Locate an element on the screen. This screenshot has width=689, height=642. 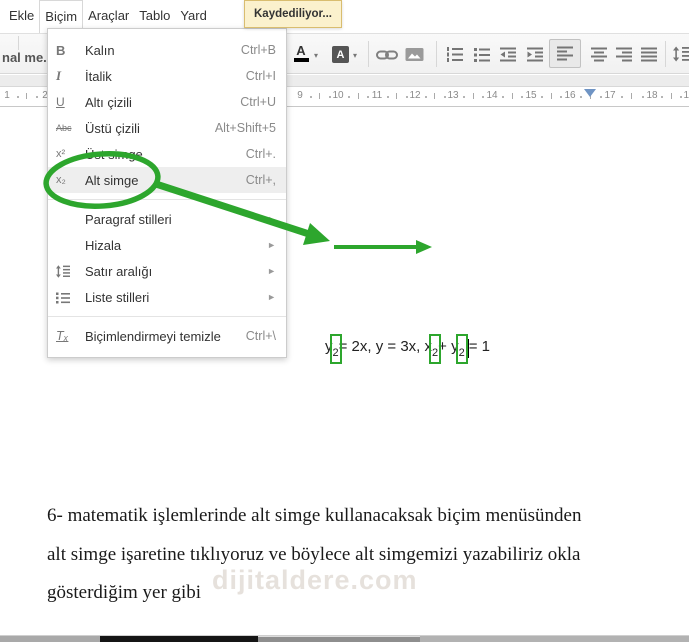
superscript-icon: x² is located at coordinates (61, 154).